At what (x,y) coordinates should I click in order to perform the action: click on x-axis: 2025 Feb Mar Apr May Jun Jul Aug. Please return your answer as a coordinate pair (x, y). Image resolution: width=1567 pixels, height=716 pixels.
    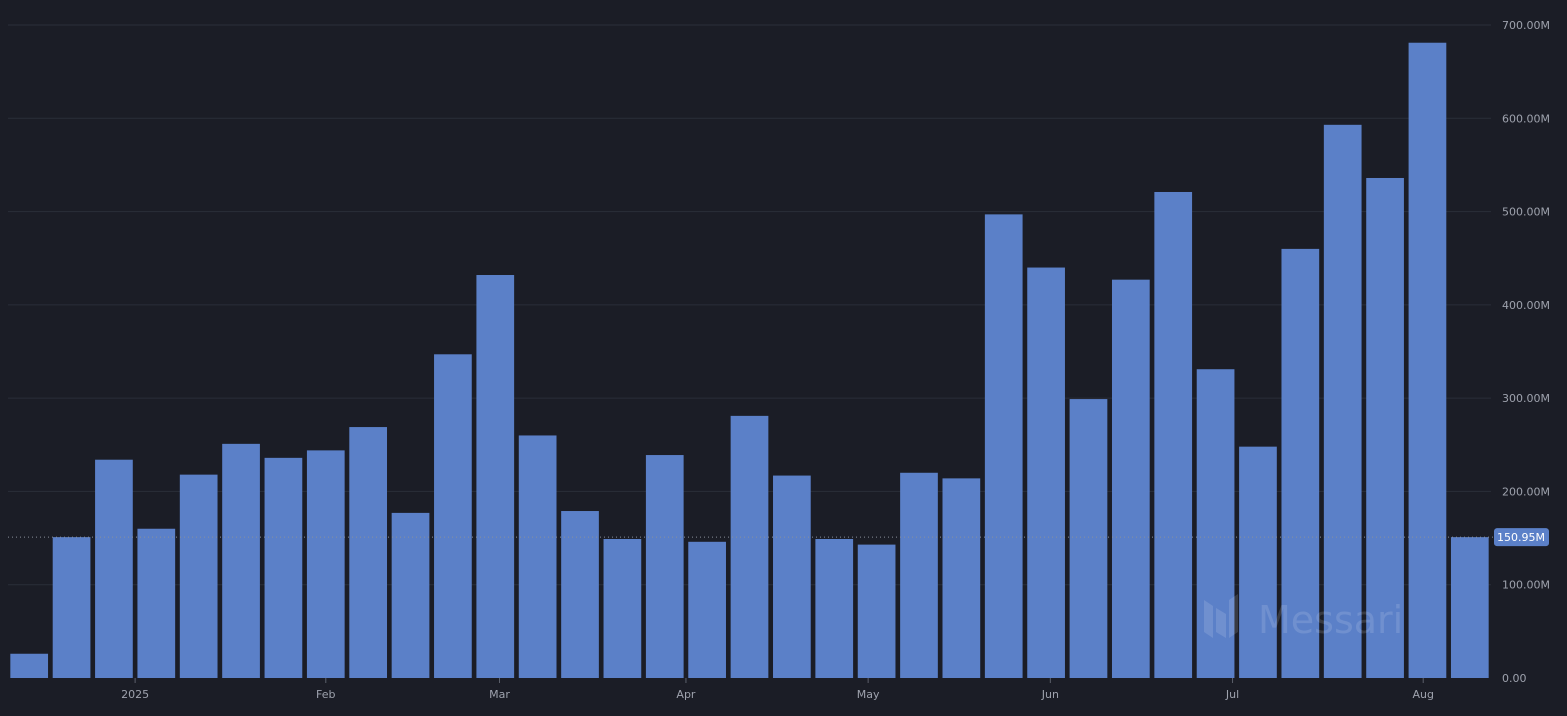
    Looking at the image, I should click on (777, 689).